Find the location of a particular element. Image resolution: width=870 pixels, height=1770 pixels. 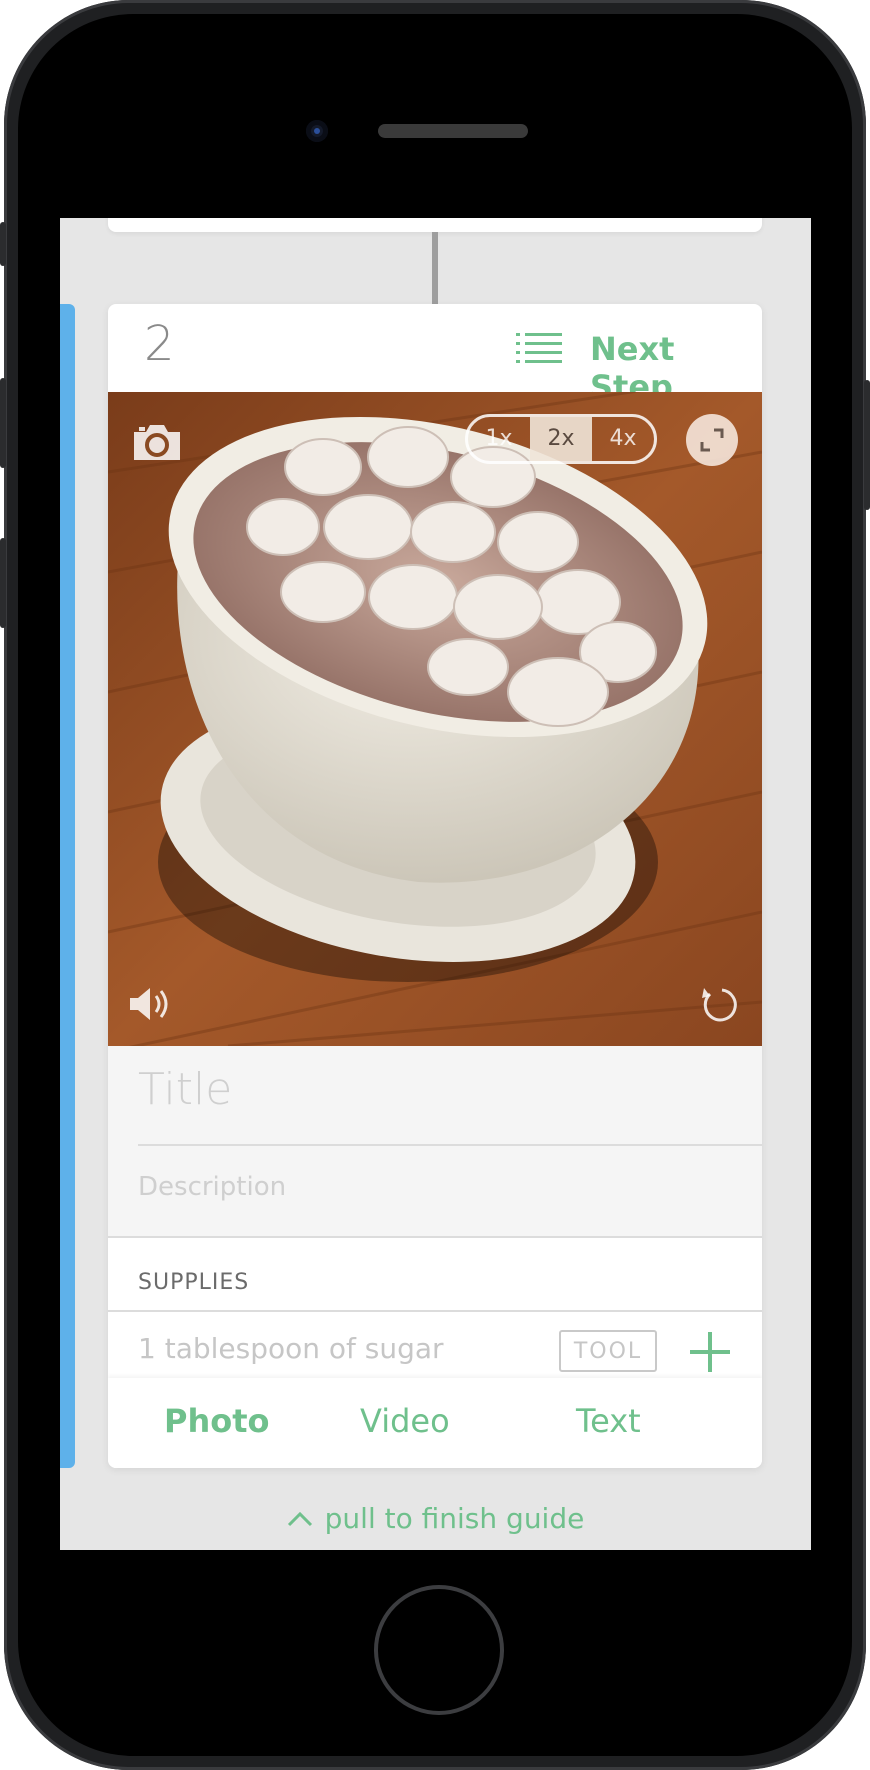

expand-icon is located at coordinates (712, 440).